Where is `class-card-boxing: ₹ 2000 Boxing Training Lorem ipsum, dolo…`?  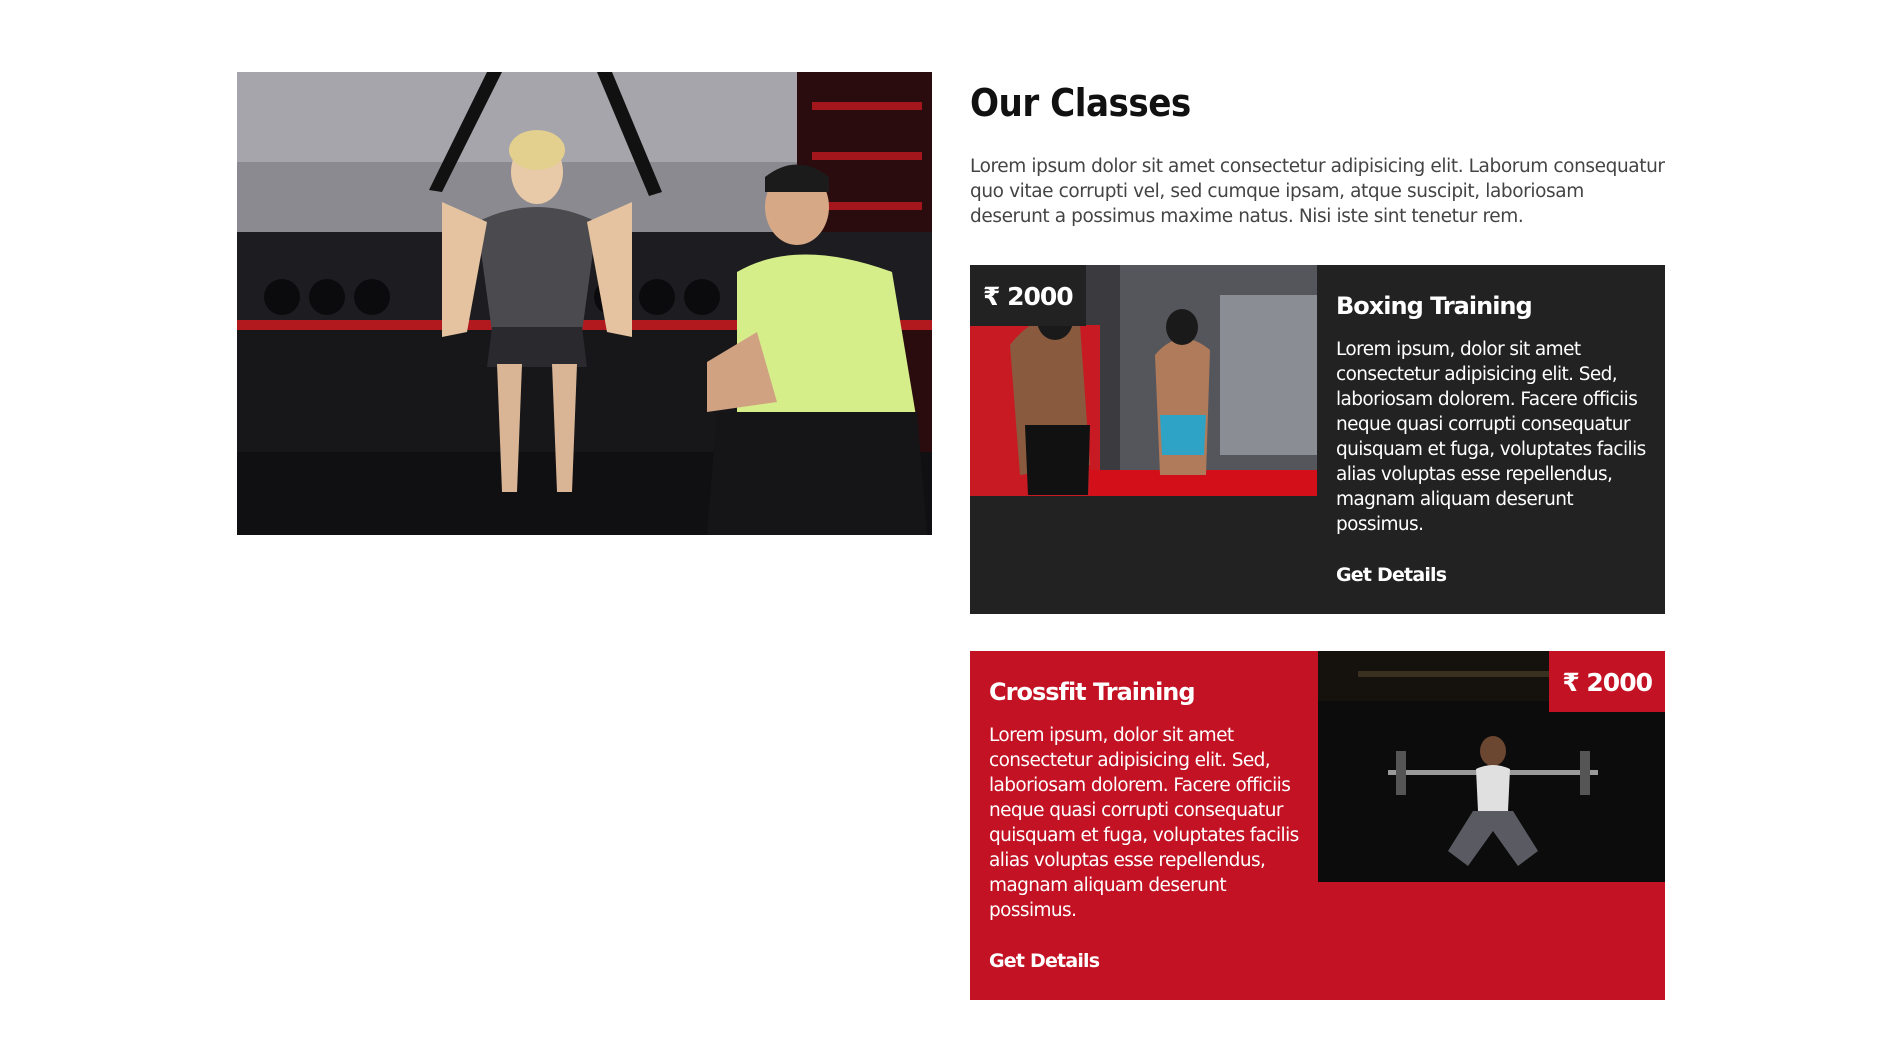 class-card-boxing: ₹ 2000 Boxing Training Lorem ipsum, dolo… is located at coordinates (1317, 439).